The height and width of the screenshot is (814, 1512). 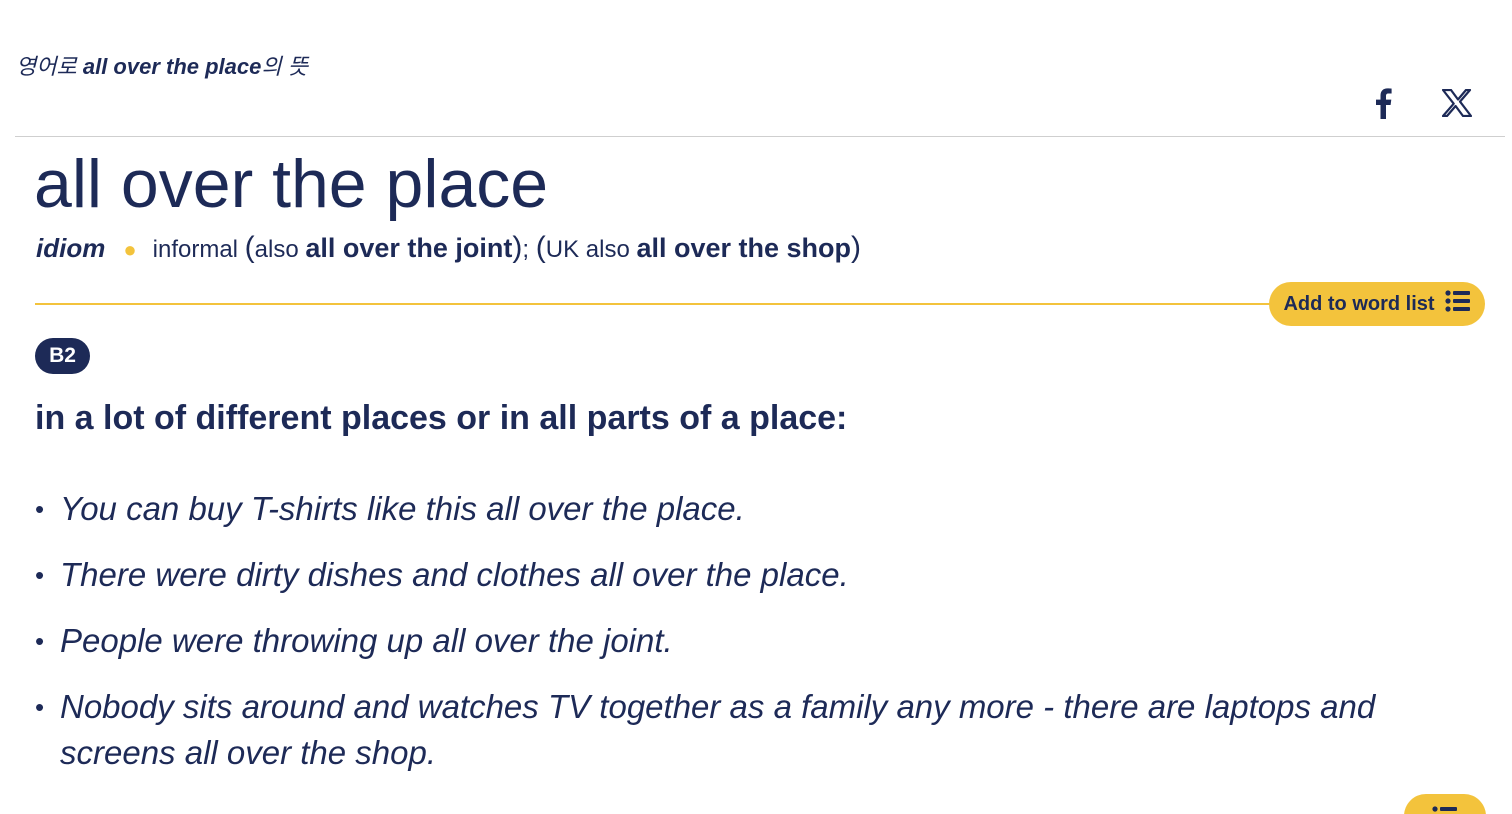 I want to click on cefr-level-badge: B2, so click(x=62, y=356).